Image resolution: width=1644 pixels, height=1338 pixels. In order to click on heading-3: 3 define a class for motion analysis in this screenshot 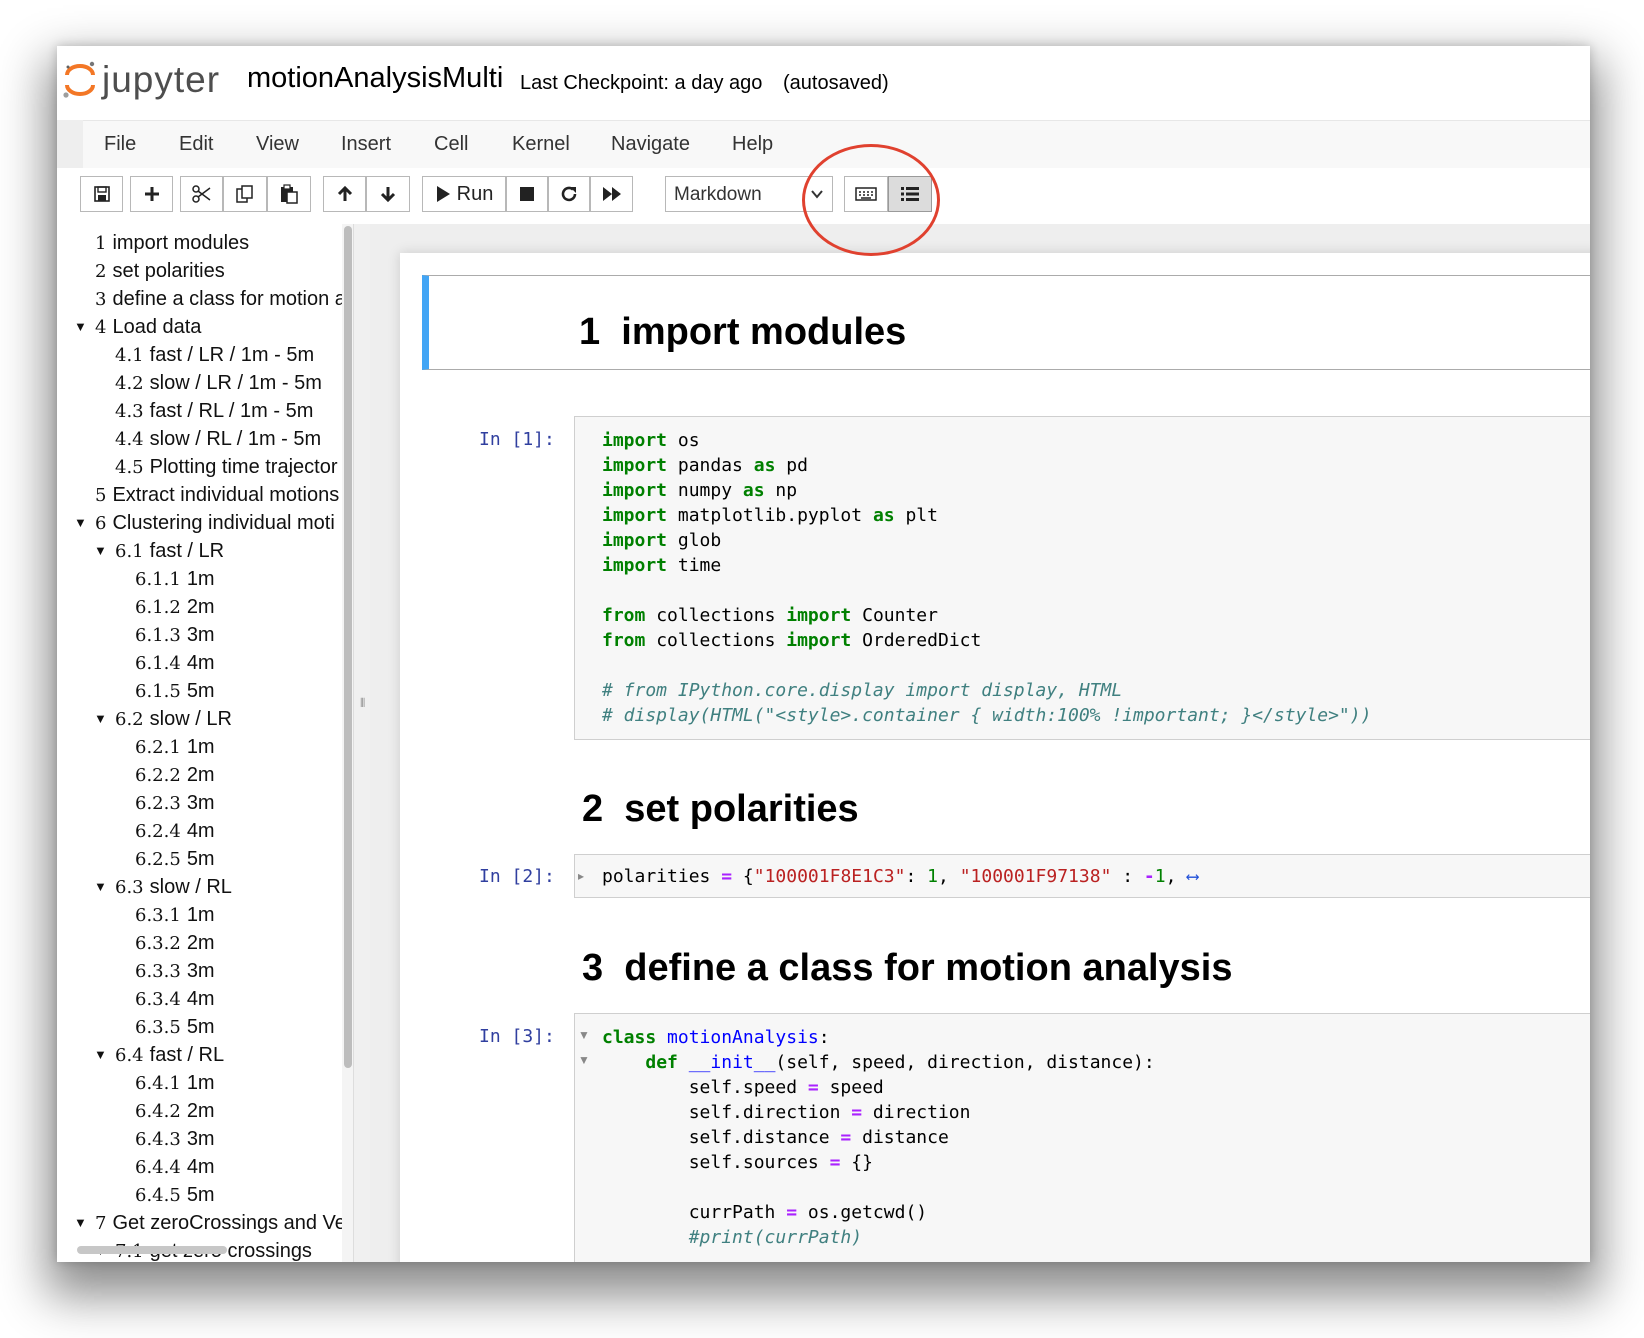, I will do `click(907, 968)`.